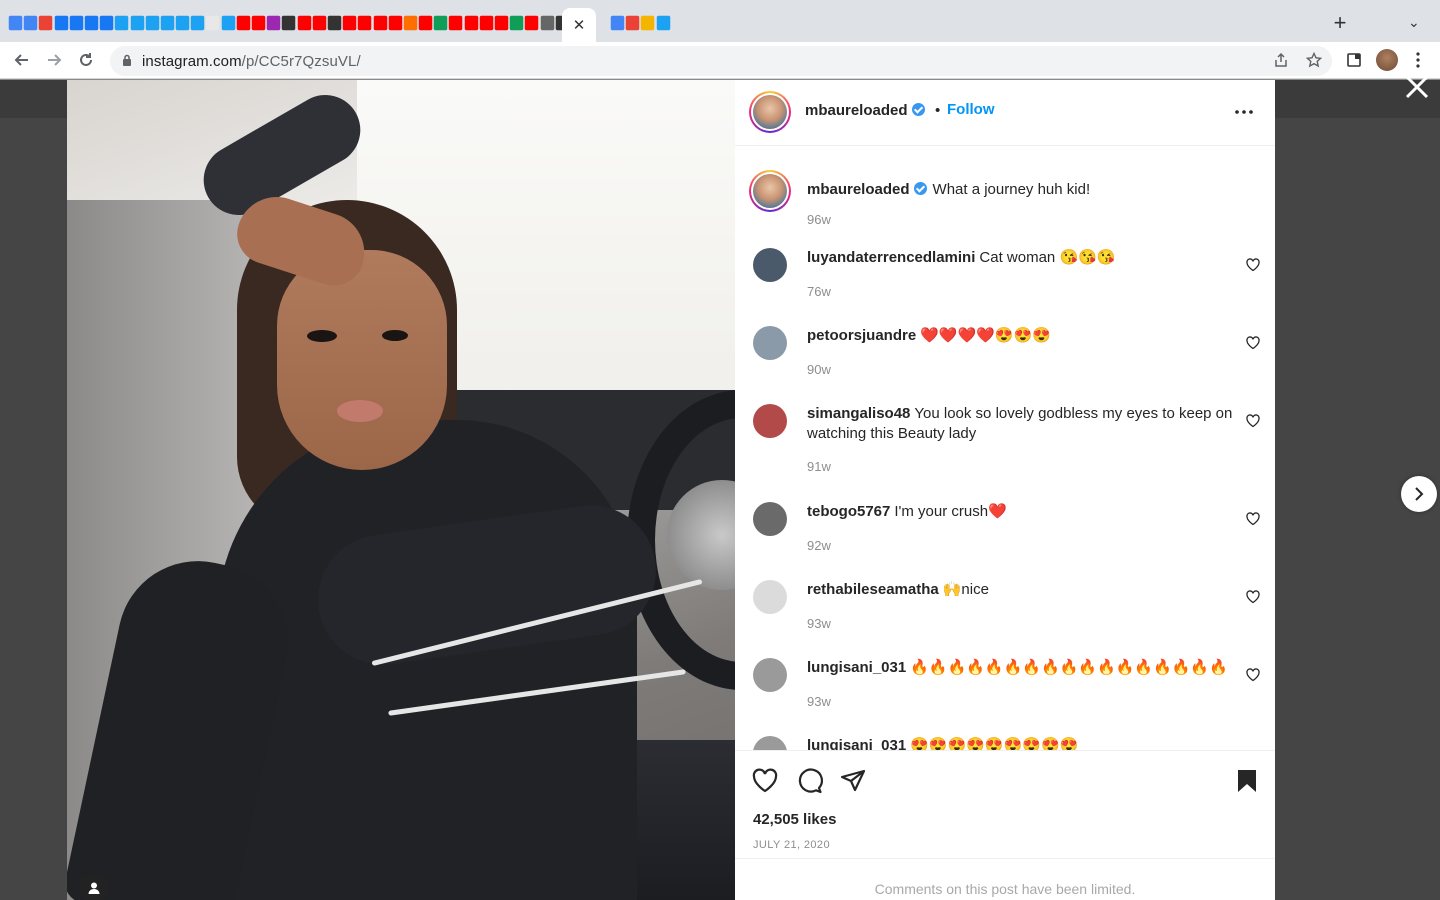  What do you see at coordinates (1340, 23) in the screenshot?
I see `new-tab-button: +` at bounding box center [1340, 23].